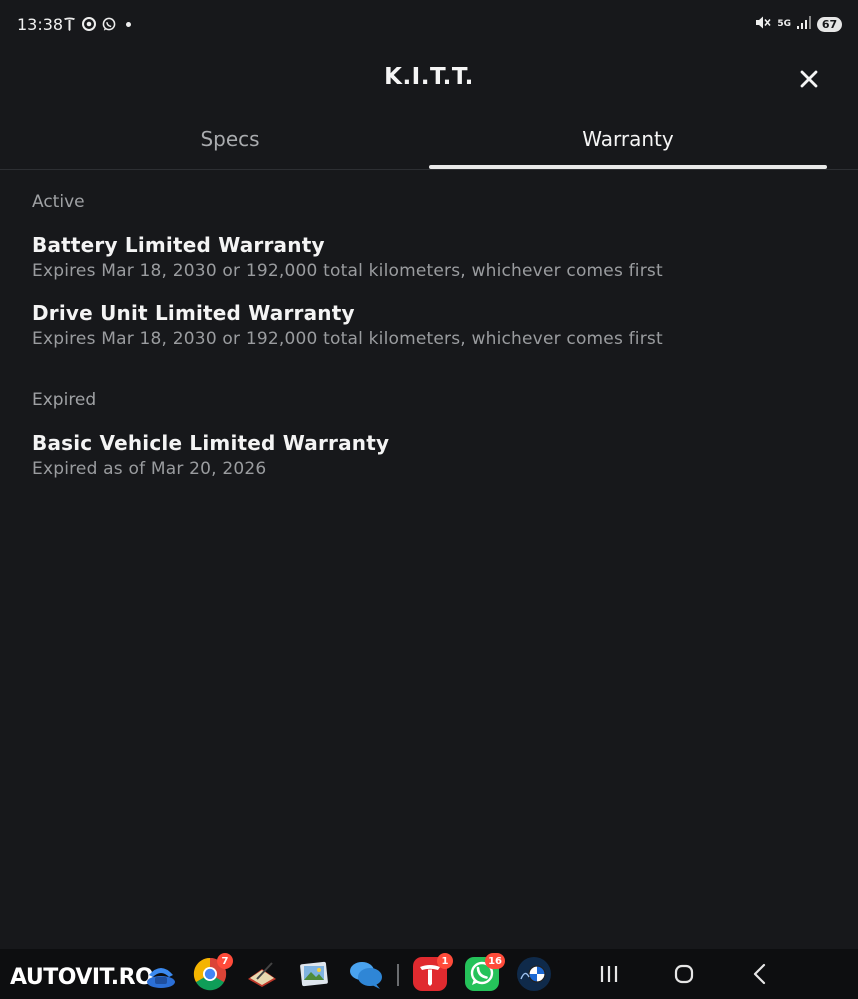 The width and height of the screenshot is (858, 999). What do you see at coordinates (211, 443) in the screenshot?
I see `warranty-title: Basic Vehicle Limited Warranty` at bounding box center [211, 443].